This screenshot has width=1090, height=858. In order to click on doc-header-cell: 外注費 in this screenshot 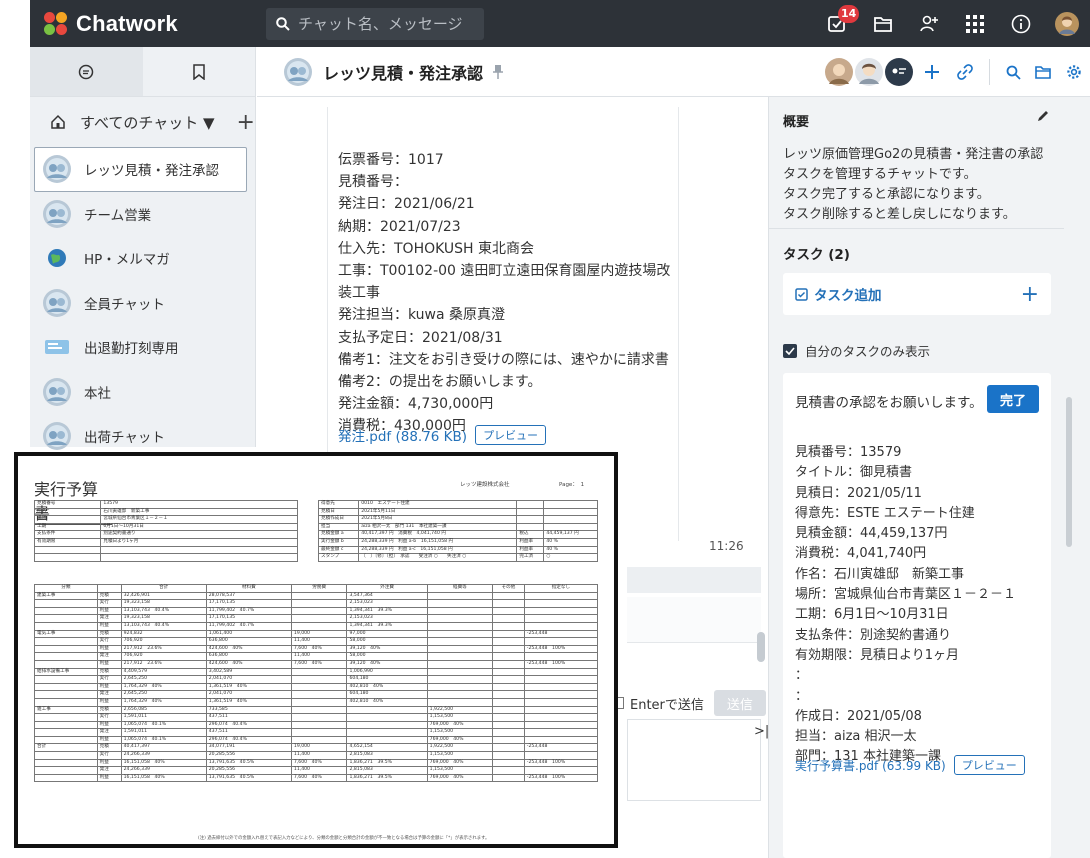, I will do `click(387, 588)`.